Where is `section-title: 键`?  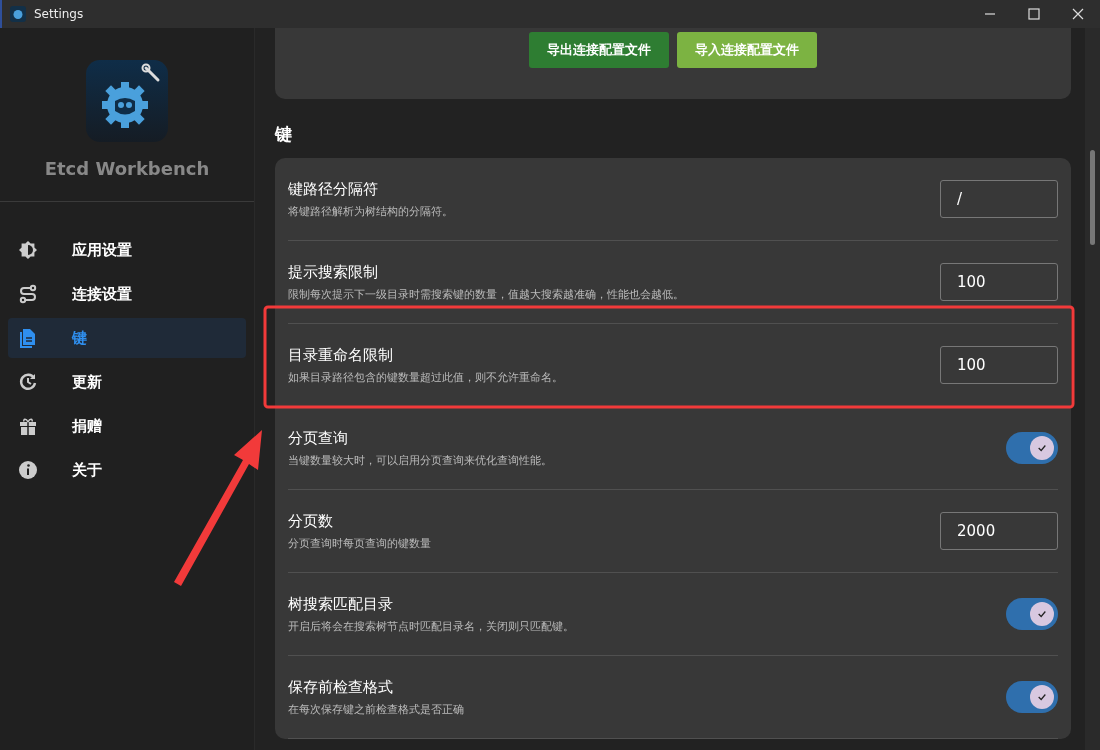 section-title: 键 is located at coordinates (284, 134).